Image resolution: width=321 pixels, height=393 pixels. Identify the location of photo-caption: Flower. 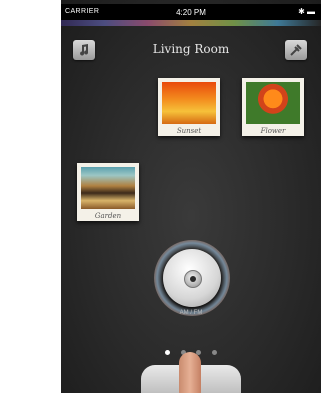
(273, 131).